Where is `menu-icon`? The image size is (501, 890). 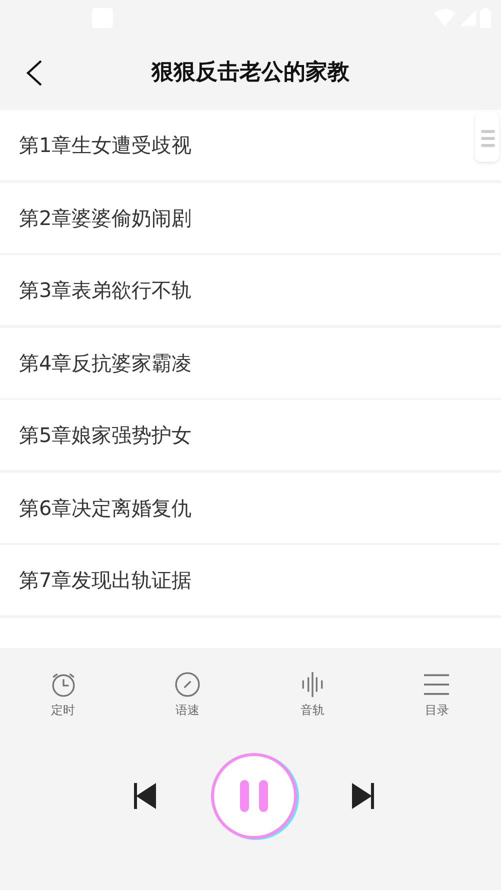 menu-icon is located at coordinates (488, 138).